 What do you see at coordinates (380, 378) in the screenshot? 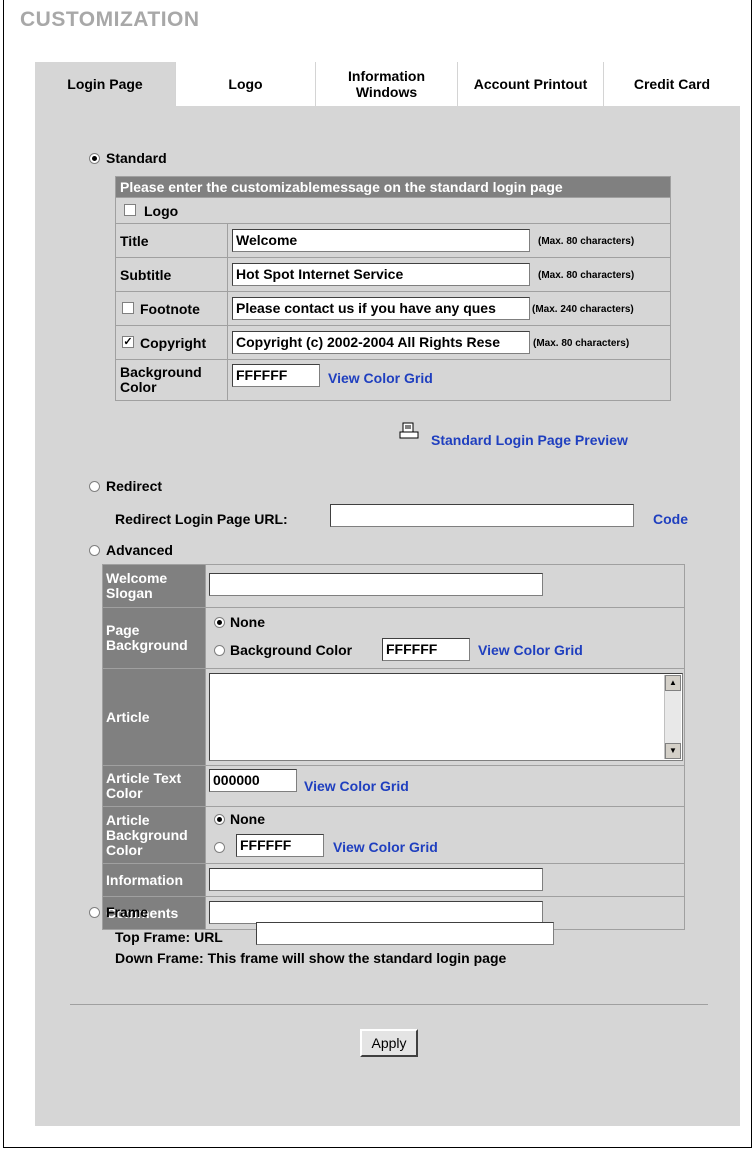
I see `view-color-grid-link: View Color Grid` at bounding box center [380, 378].